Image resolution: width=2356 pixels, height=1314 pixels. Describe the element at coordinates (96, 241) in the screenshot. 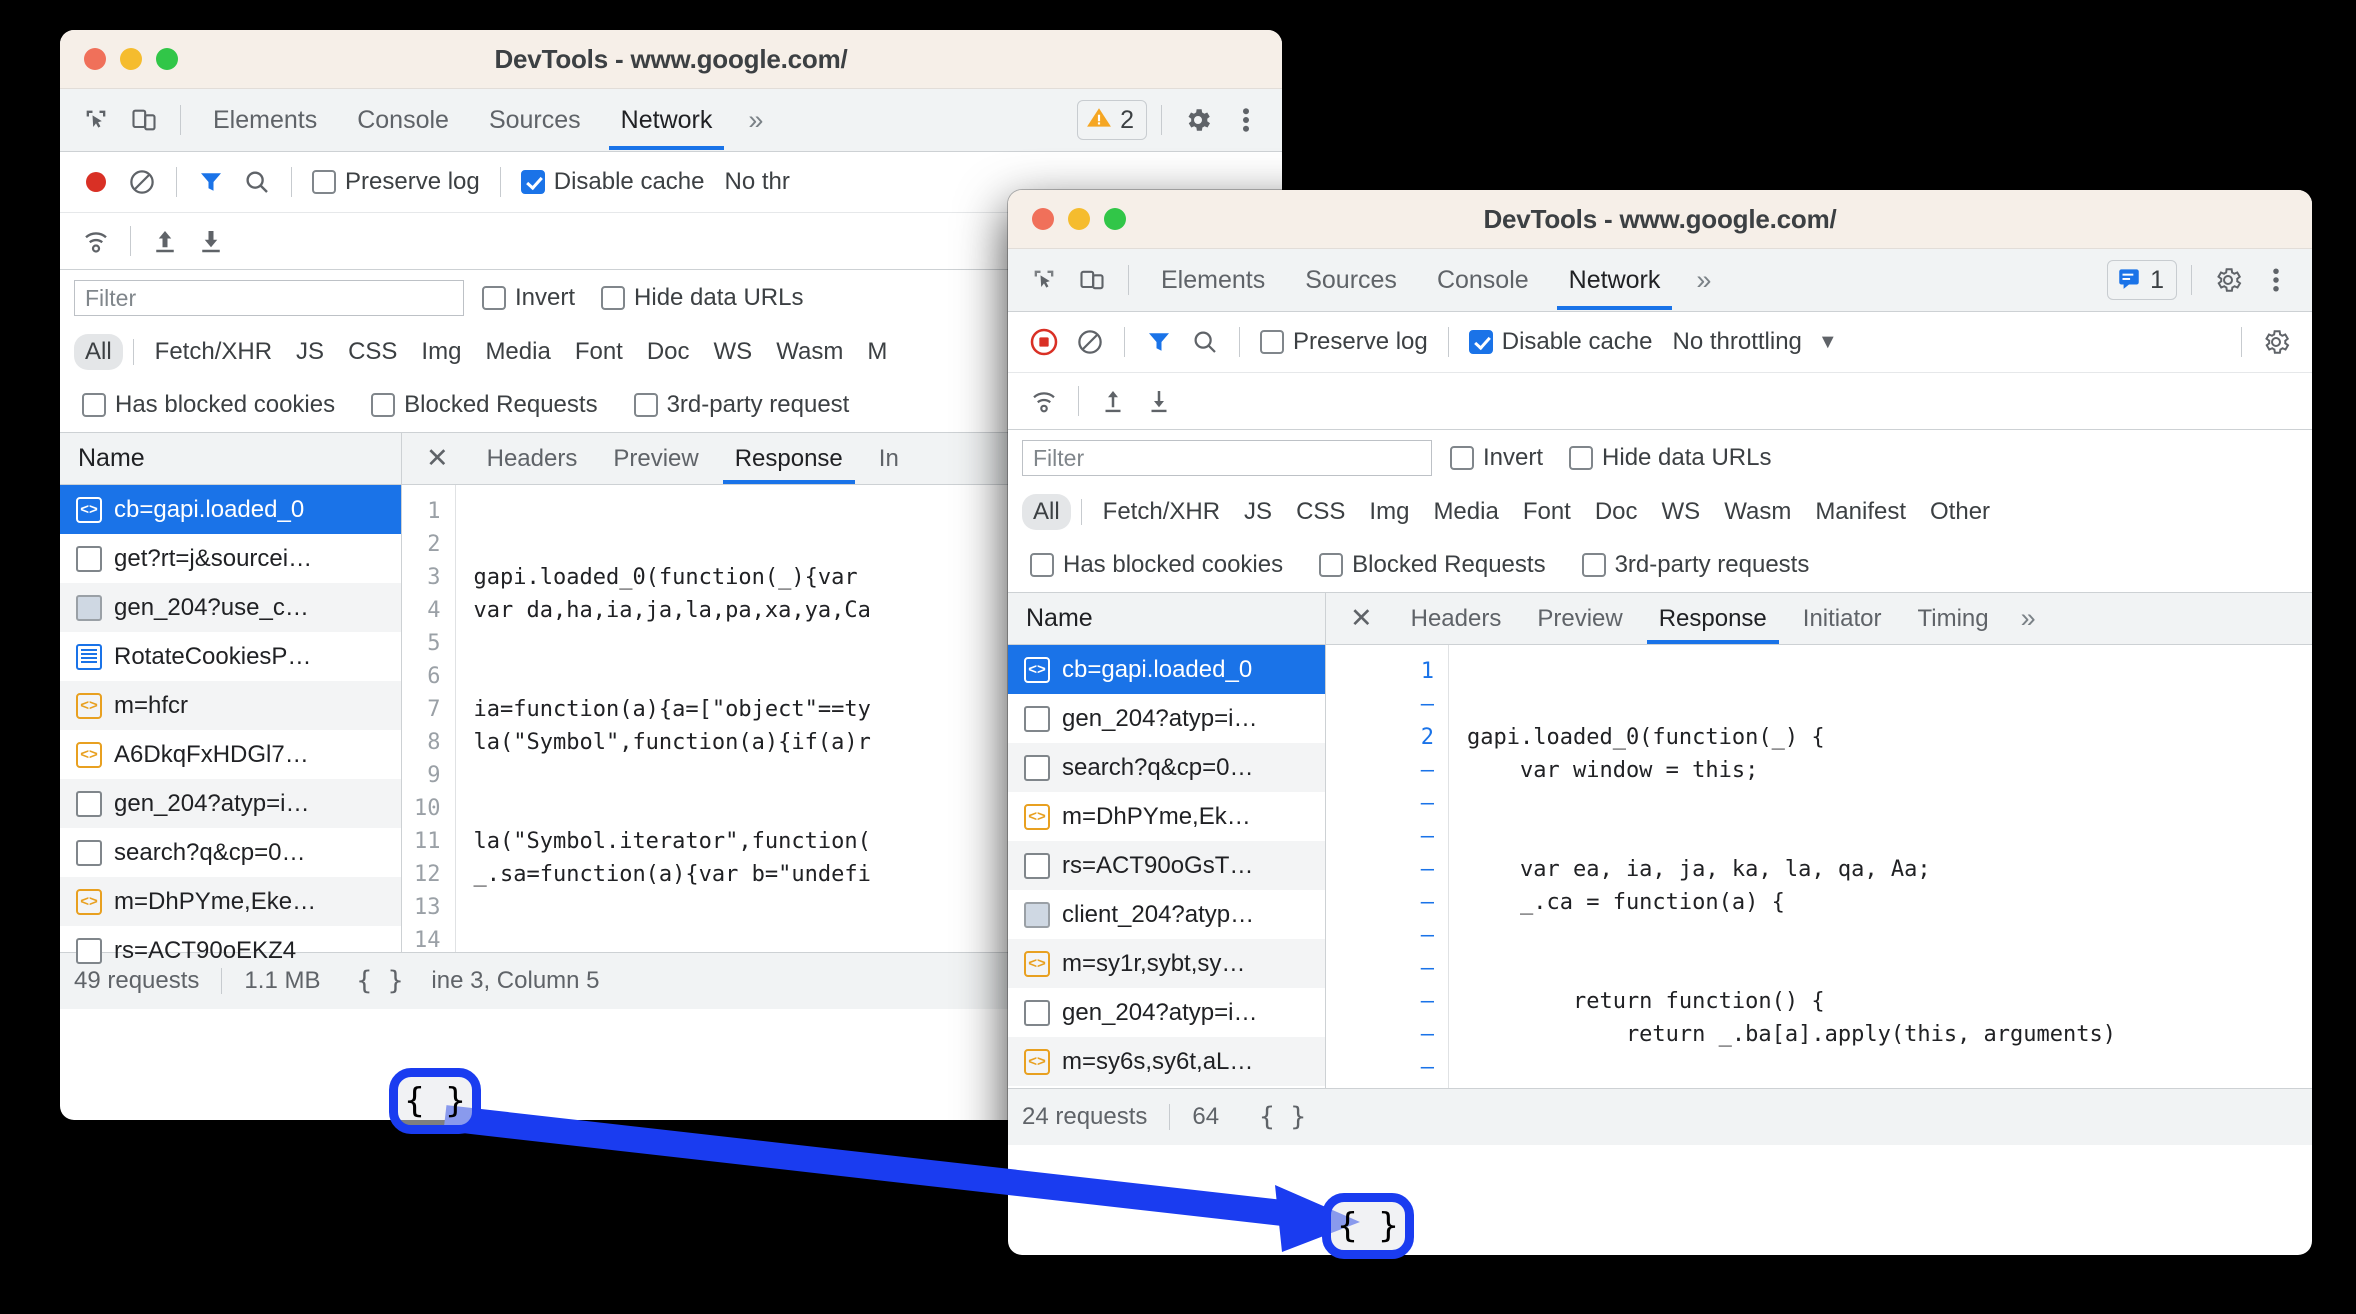

I see `wifi-settings-icon` at that location.